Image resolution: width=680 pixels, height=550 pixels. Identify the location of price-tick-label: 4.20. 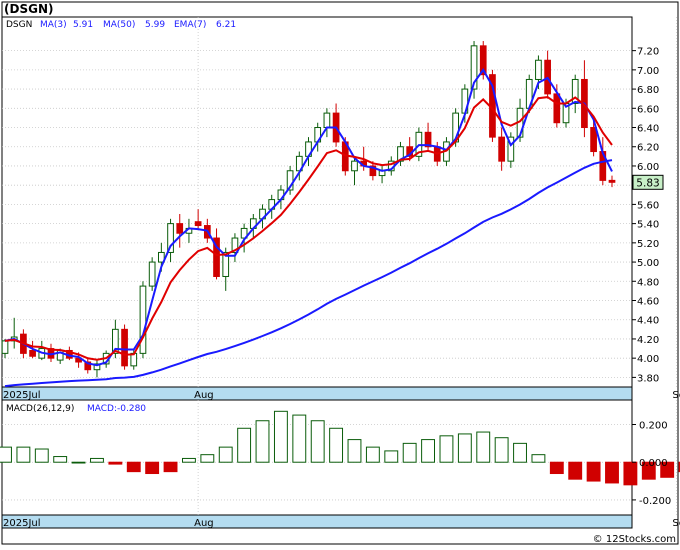
(648, 340).